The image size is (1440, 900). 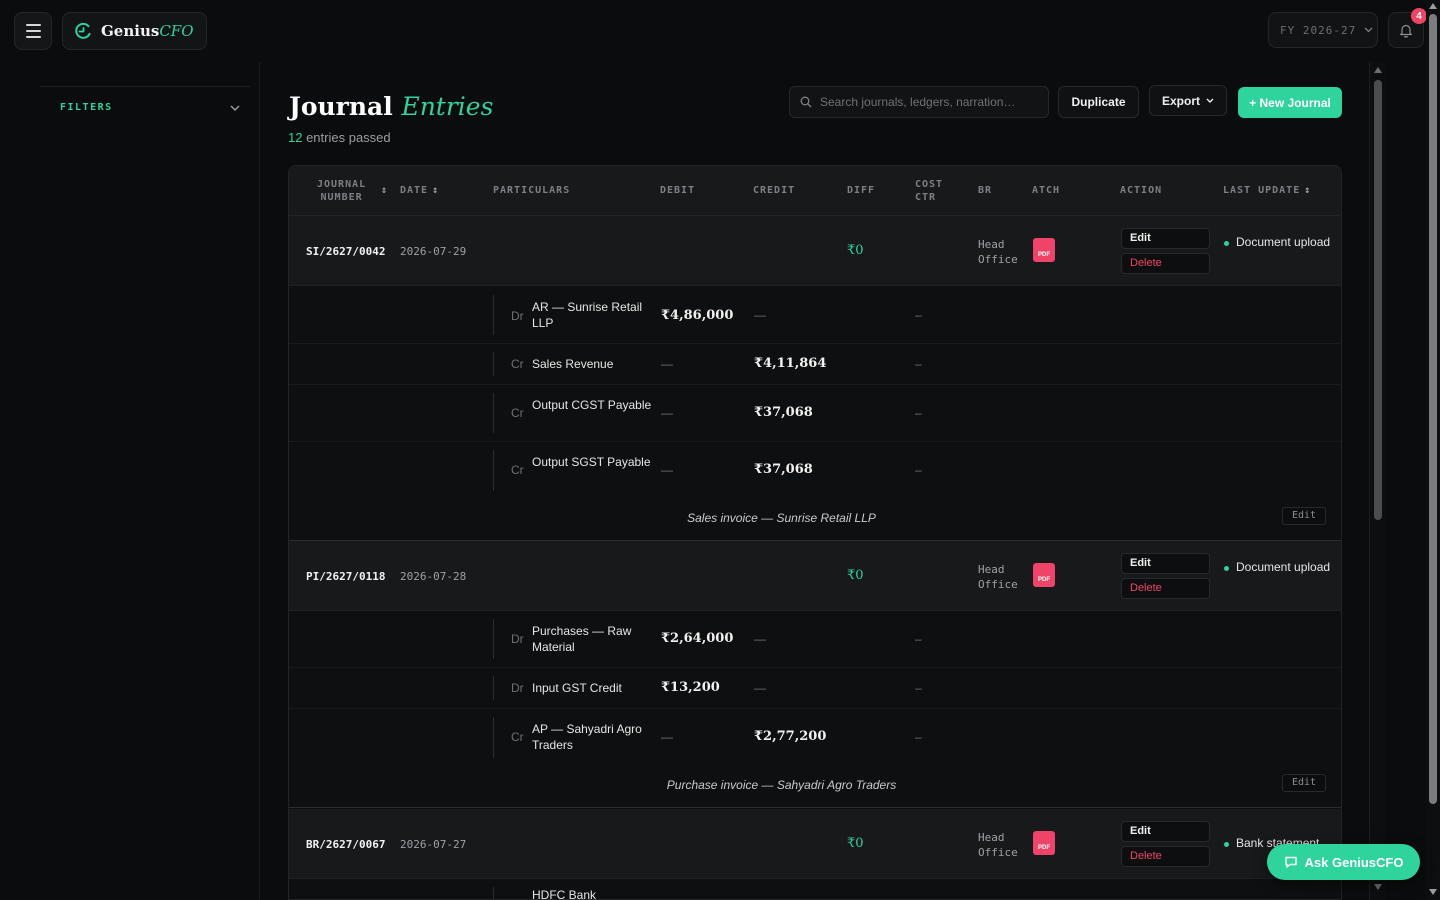 I want to click on ledger-account: Output CGST Payable, so click(x=592, y=405).